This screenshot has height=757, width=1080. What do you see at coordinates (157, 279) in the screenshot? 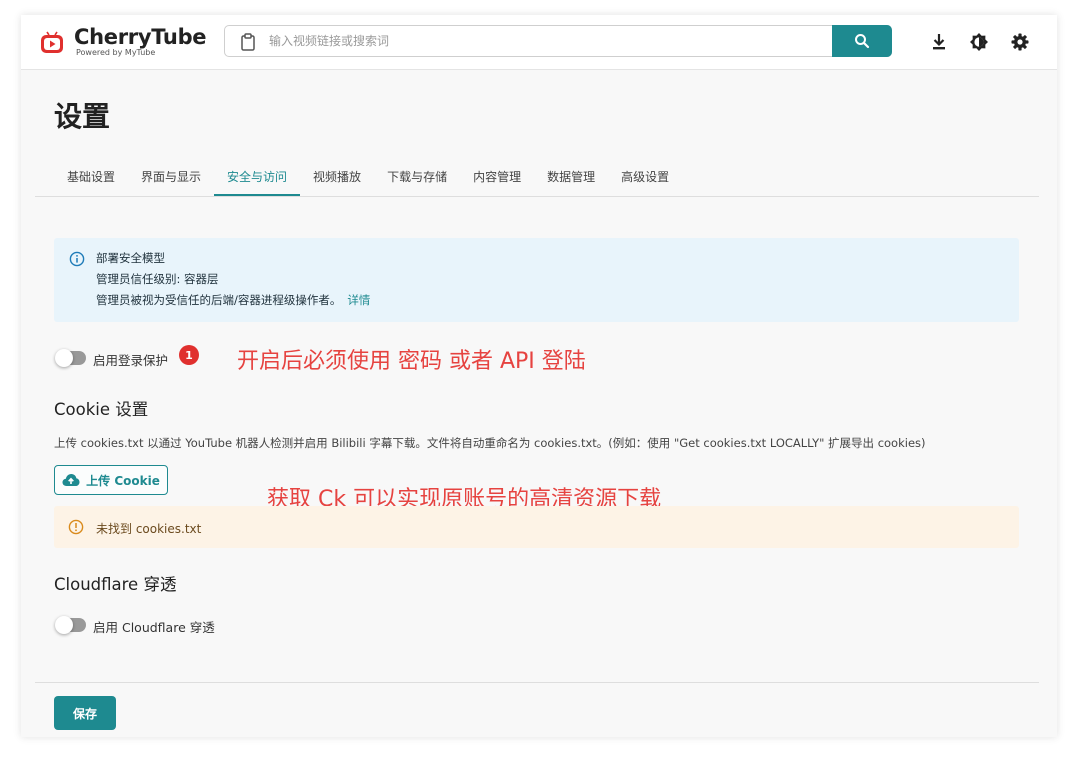
I see `info-trust-level: 管理员信任级别: 容器层` at bounding box center [157, 279].